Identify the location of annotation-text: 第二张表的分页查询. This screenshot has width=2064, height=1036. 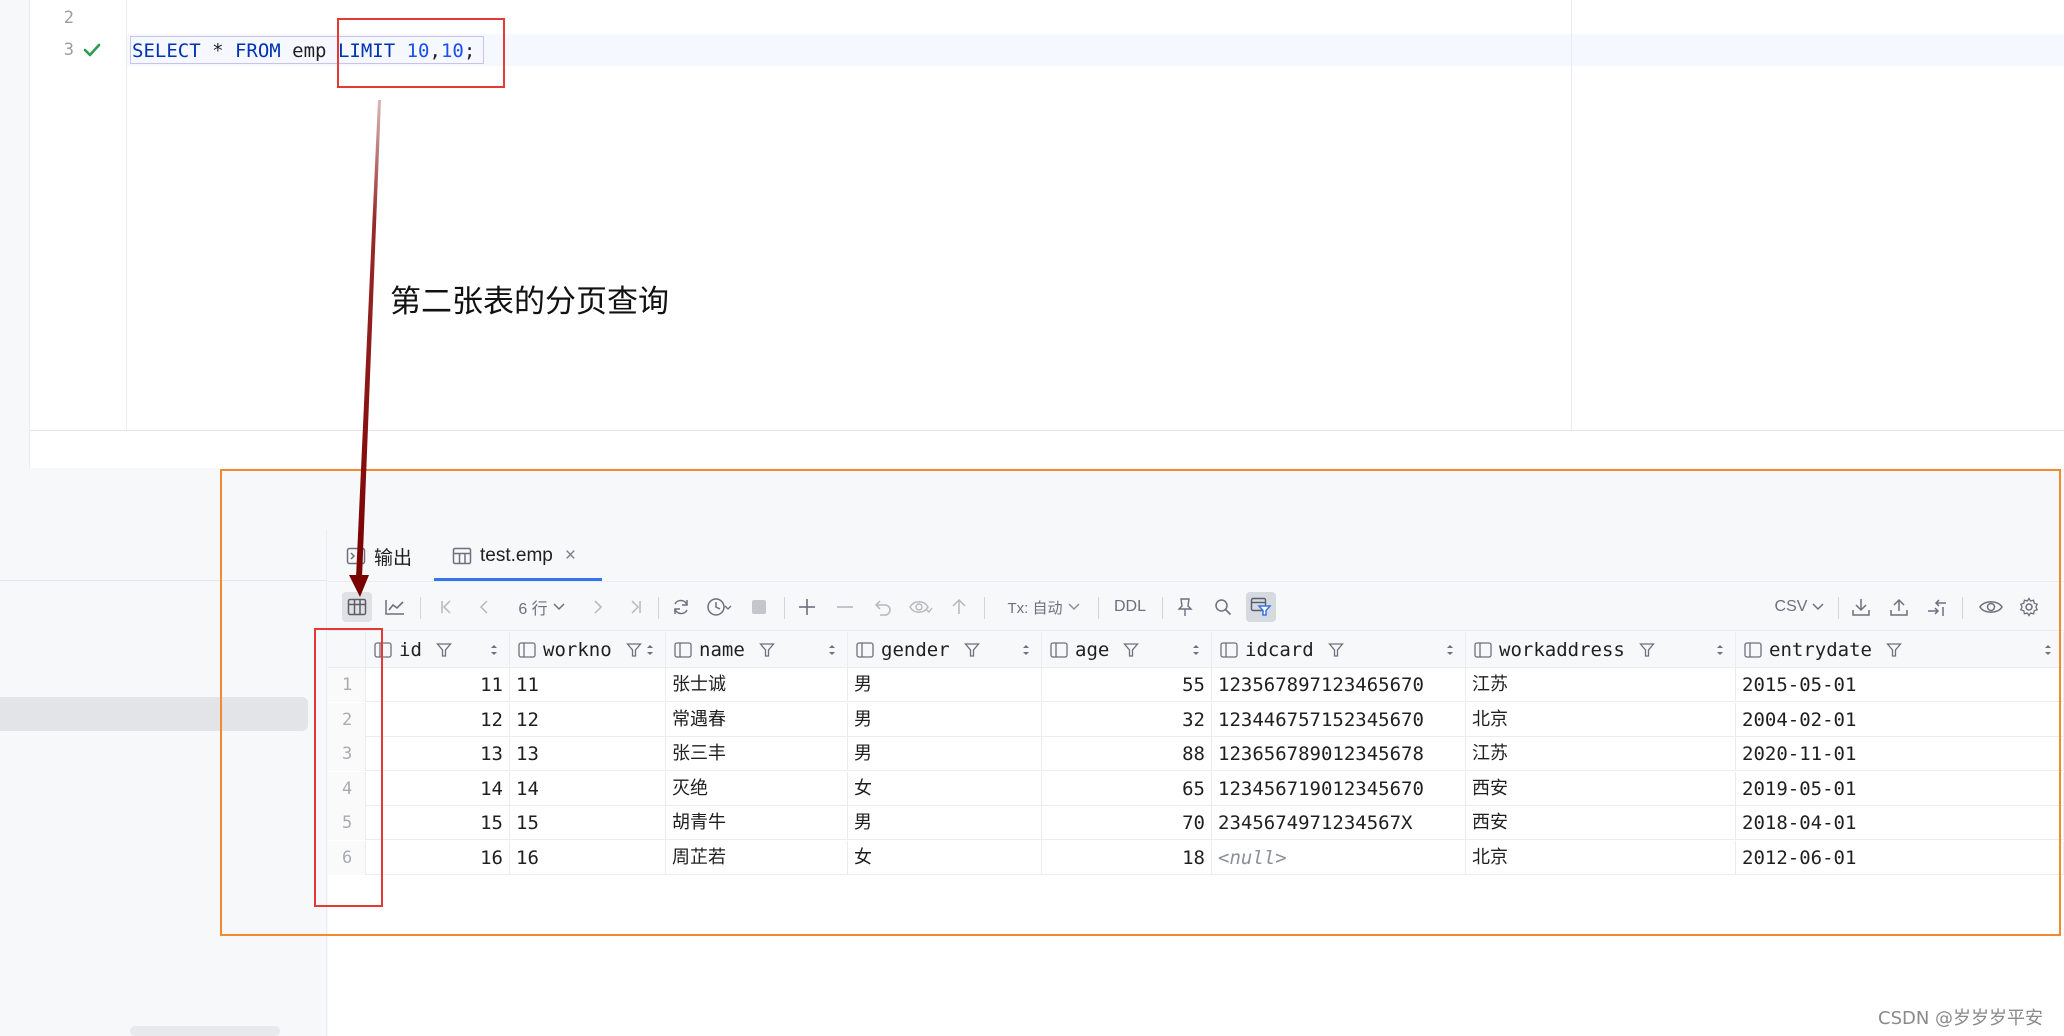
(529, 302).